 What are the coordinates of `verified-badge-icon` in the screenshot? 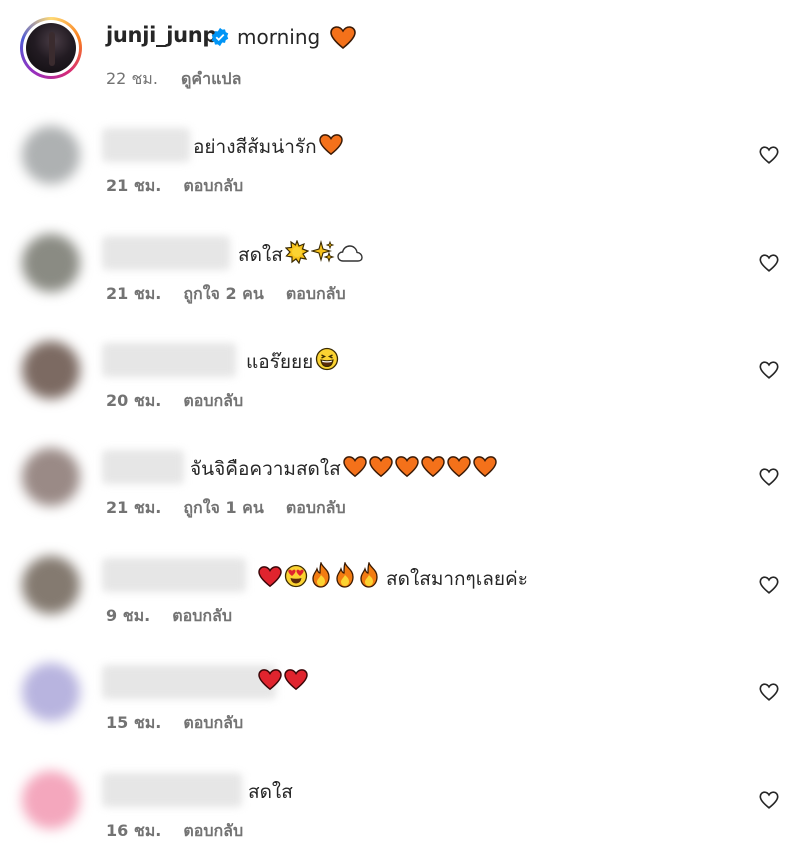 It's located at (220, 37).